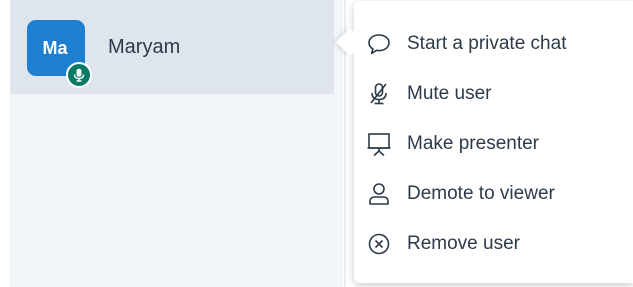  I want to click on microphone-muted-icon, so click(379, 94).